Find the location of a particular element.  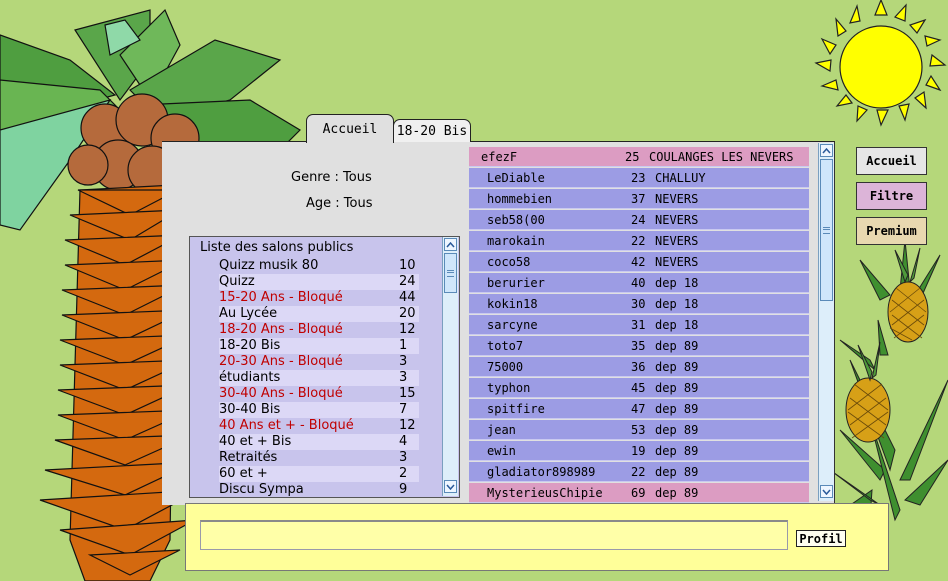

user-row: MysterieusChipie 69 dep 89 is located at coordinates (639, 493).